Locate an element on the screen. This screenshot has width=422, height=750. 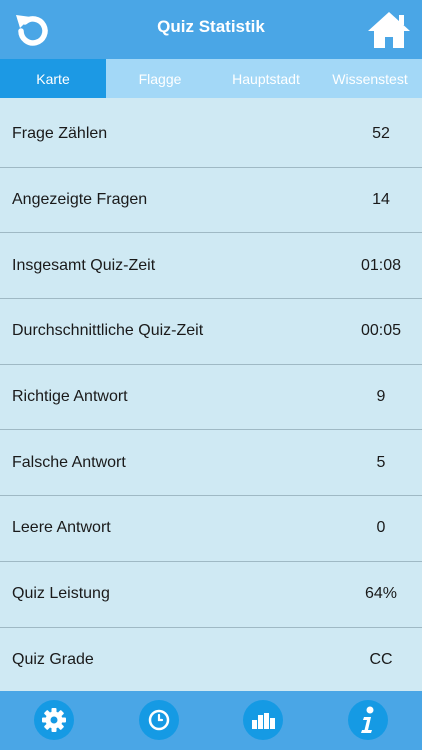
history-button is located at coordinates (159, 720).